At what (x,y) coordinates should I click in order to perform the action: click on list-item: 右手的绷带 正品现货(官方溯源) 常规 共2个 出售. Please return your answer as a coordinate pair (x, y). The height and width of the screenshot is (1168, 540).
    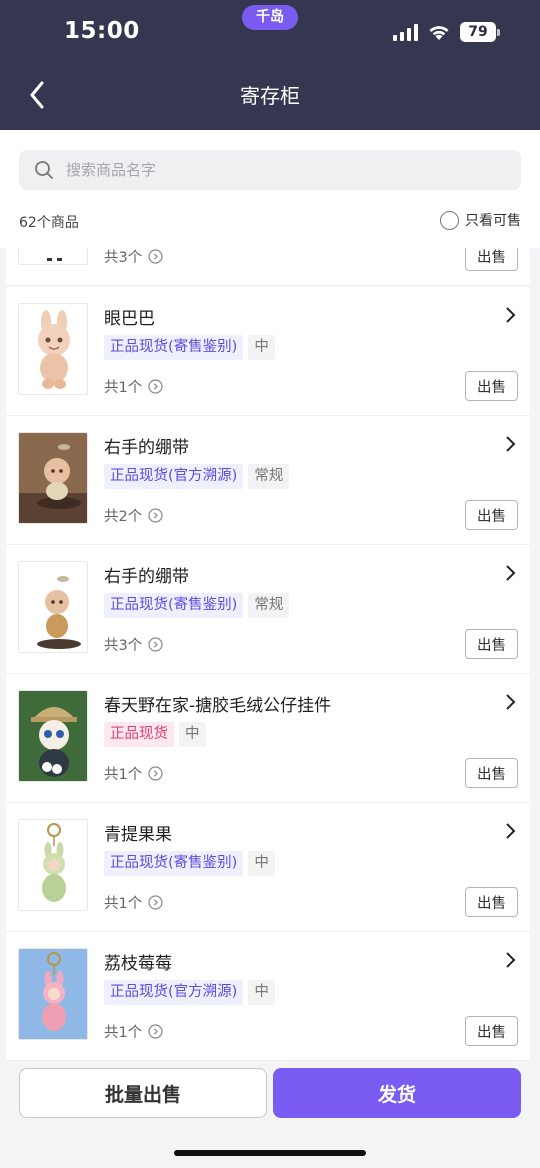
    Looking at the image, I should click on (268, 480).